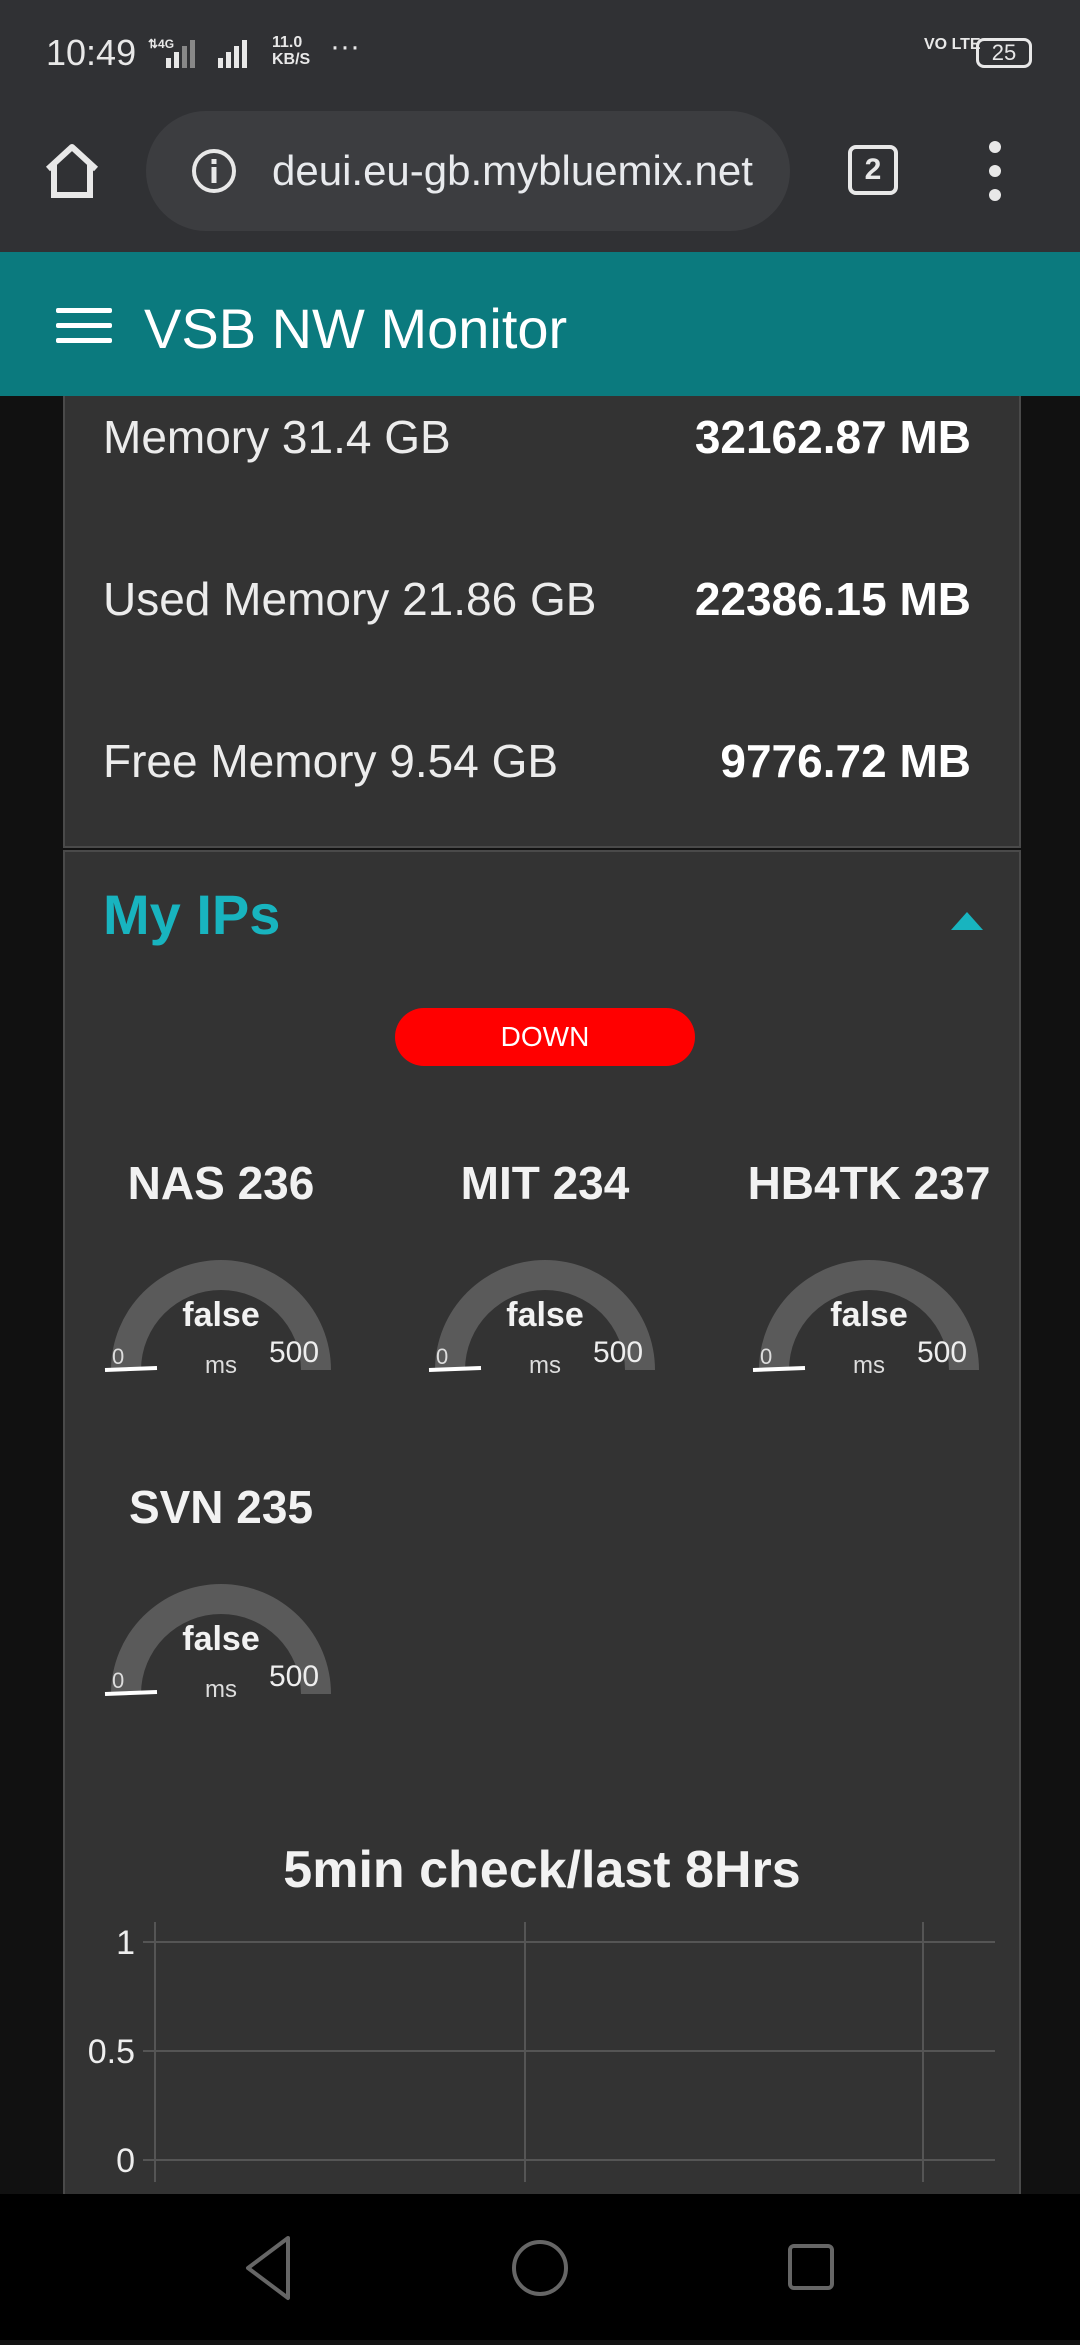 Image resolution: width=1080 pixels, height=2345 pixels. I want to click on gauge-svn: SVN 235 false 0 ms 500, so click(221, 1620).